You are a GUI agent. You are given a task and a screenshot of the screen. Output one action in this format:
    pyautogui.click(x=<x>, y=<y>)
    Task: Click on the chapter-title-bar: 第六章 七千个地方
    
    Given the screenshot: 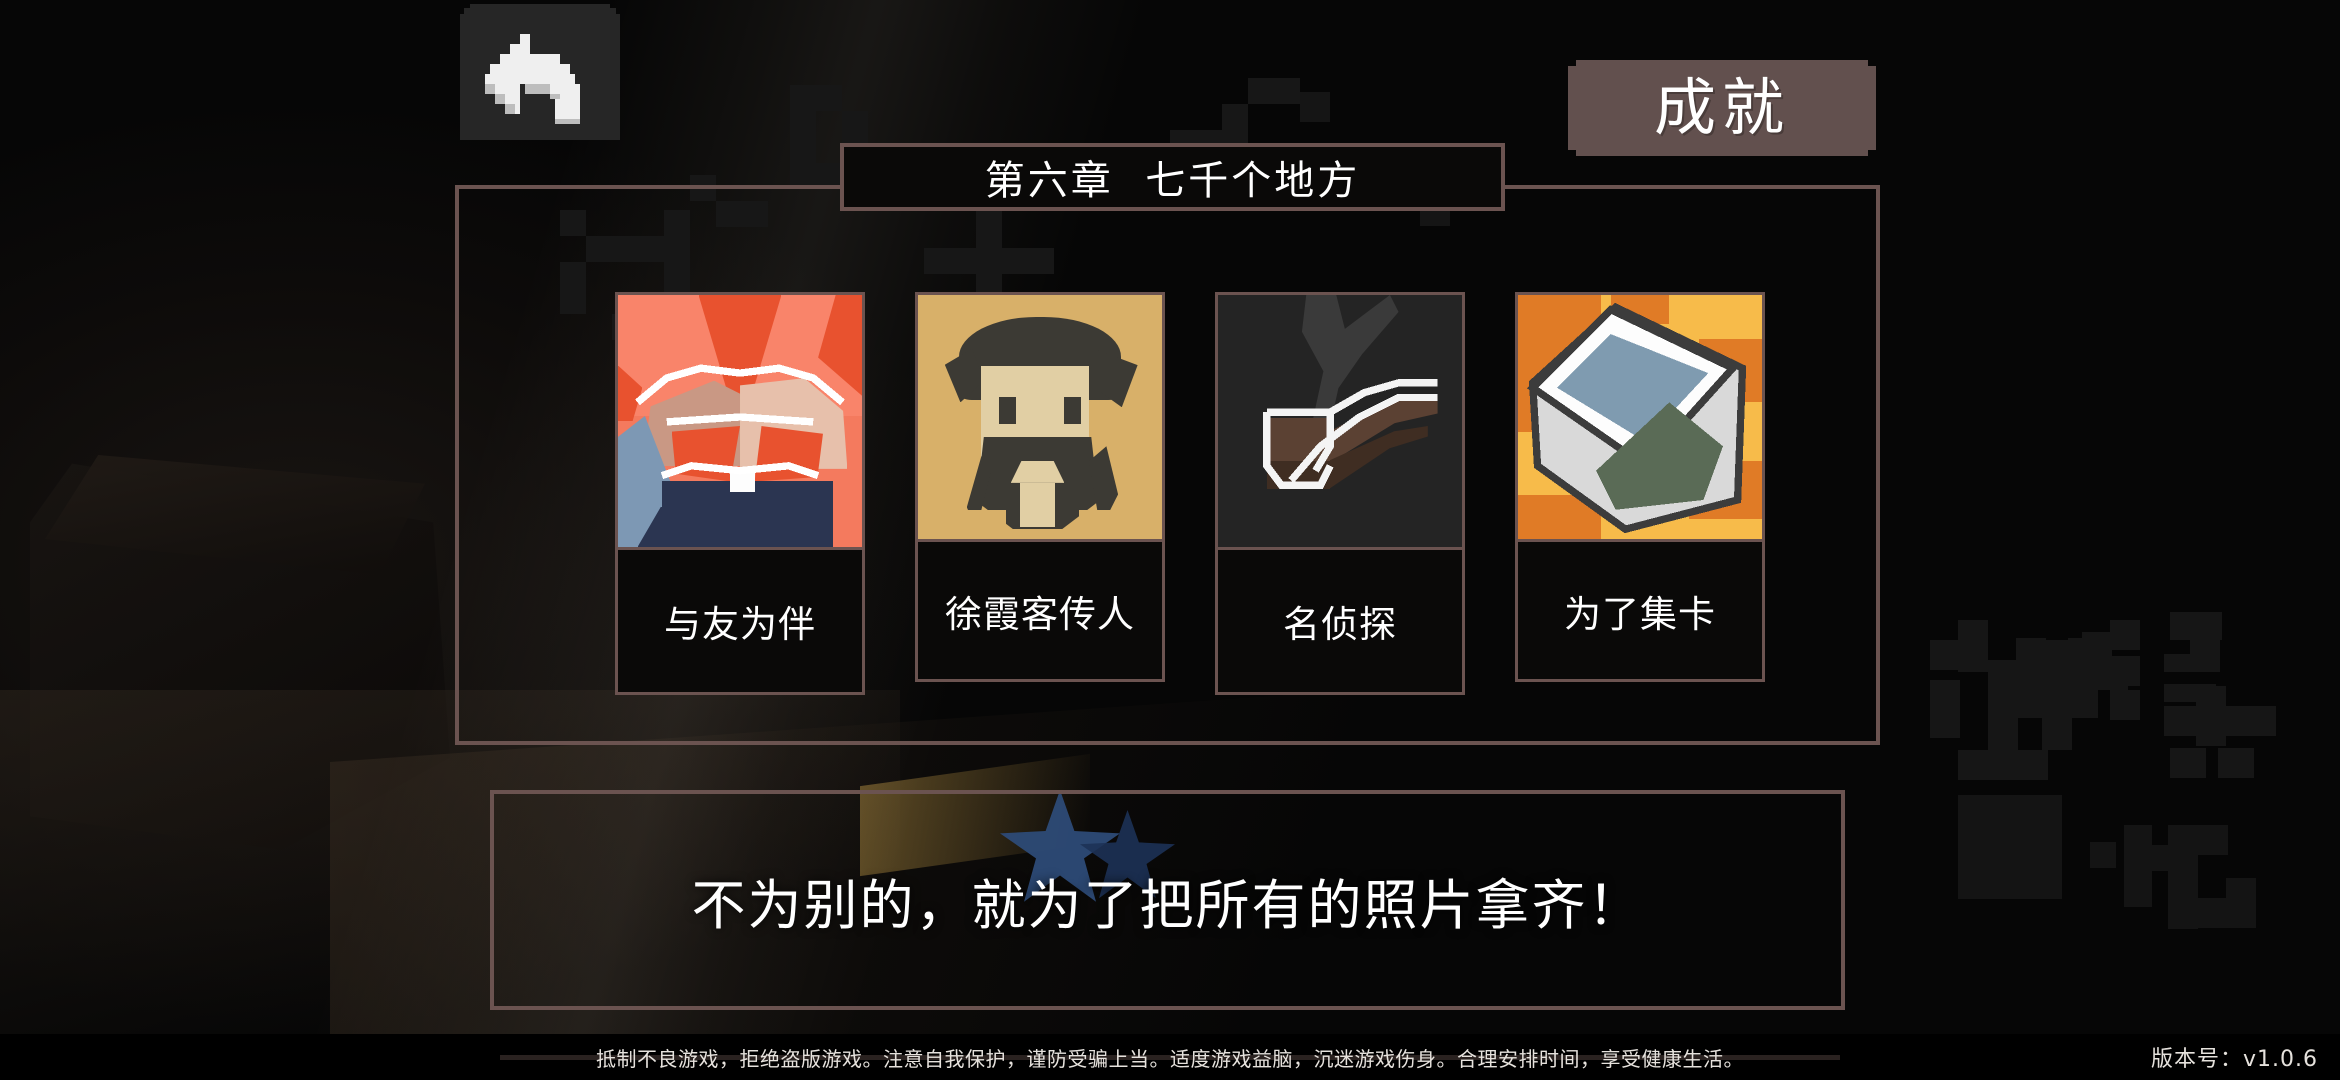 What is the action you would take?
    pyautogui.click(x=1172, y=177)
    